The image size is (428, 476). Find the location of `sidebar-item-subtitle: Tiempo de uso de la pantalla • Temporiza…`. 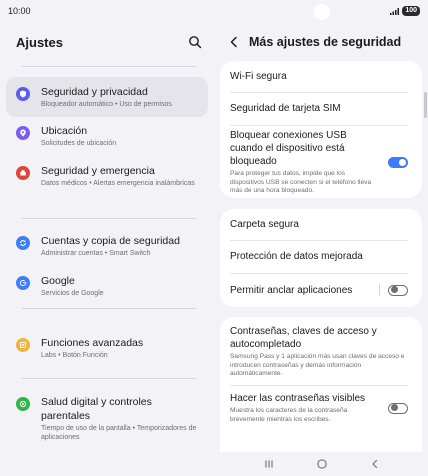

sidebar-item-subtitle: Tiempo de uso de la pantalla • Temporiza… is located at coordinates (119, 433).